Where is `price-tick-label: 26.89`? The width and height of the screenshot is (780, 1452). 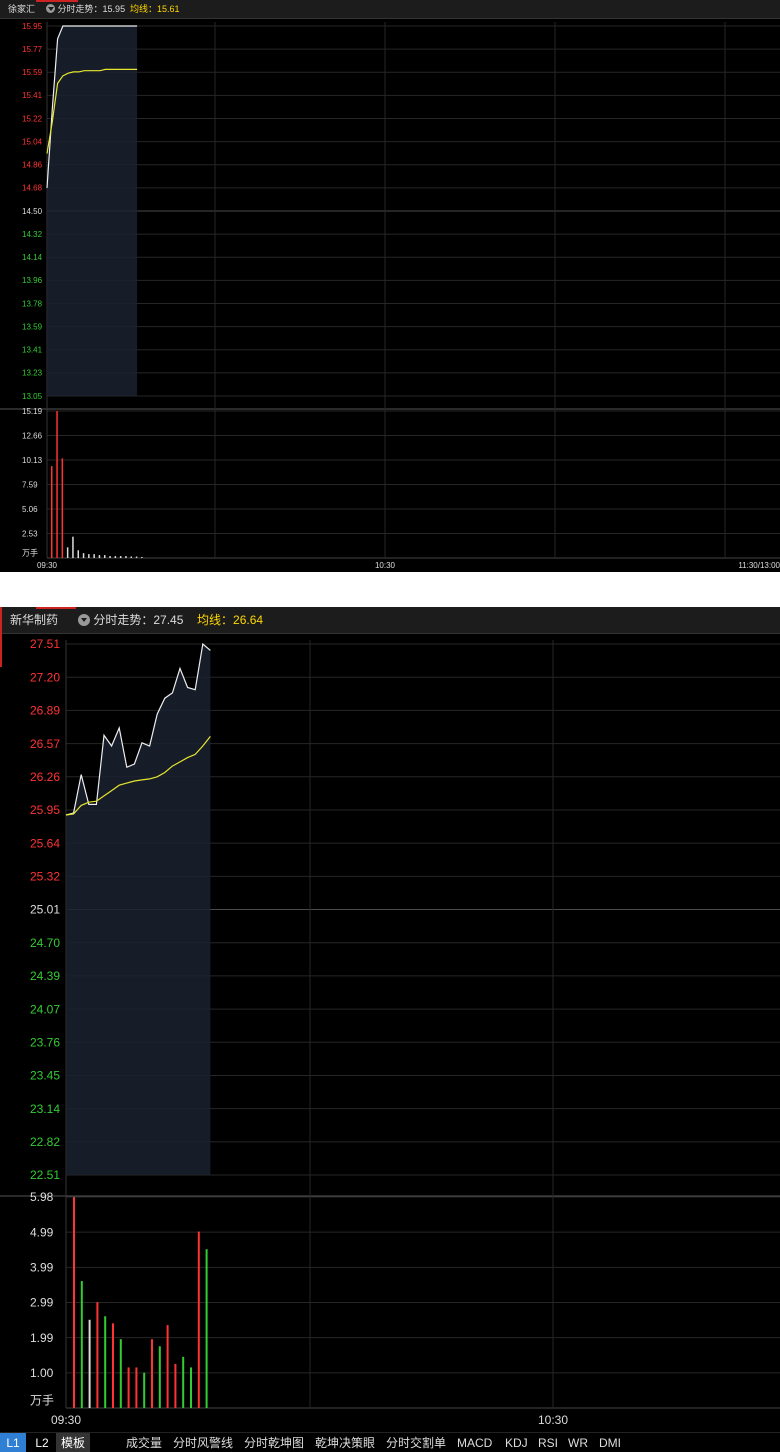
price-tick-label: 26.89 is located at coordinates (45, 711).